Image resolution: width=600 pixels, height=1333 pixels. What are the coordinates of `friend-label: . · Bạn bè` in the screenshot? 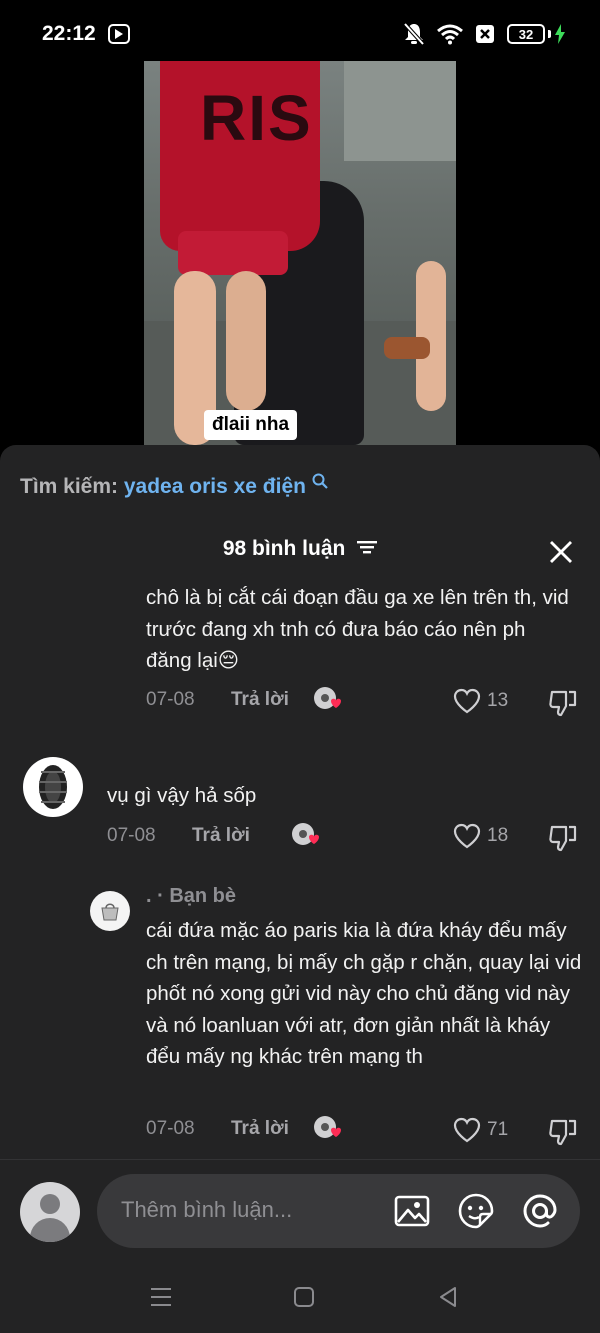 It's located at (191, 896).